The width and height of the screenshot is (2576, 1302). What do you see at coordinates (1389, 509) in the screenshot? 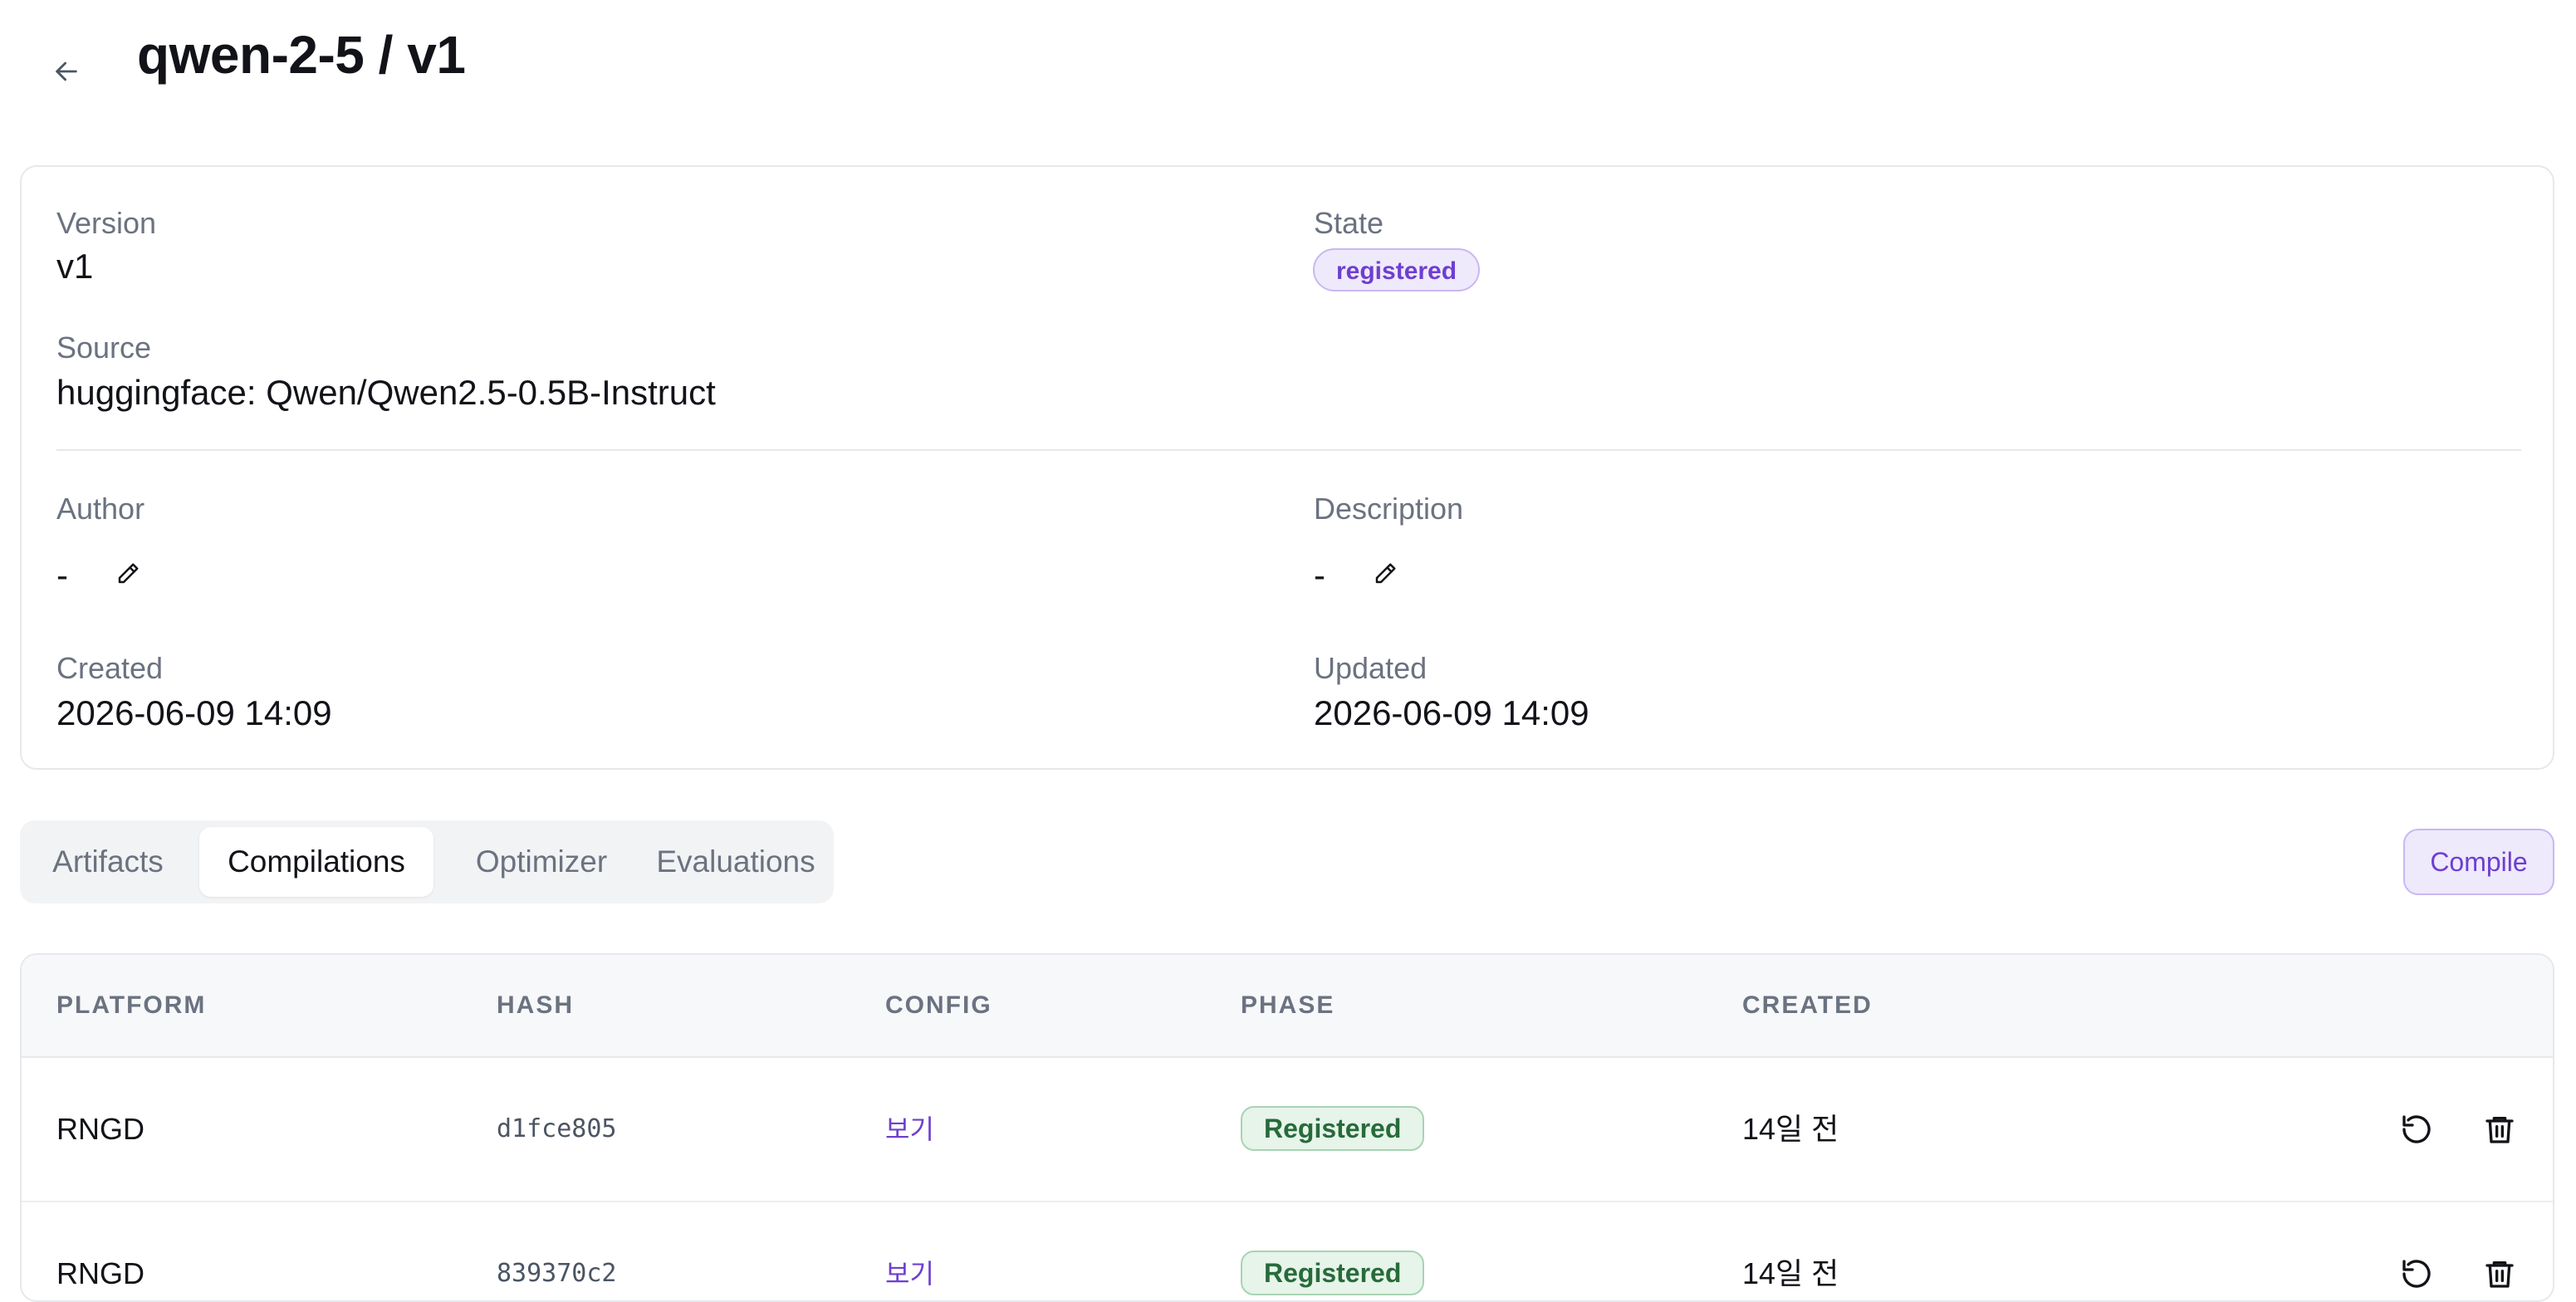
I see `description-label: Description` at bounding box center [1389, 509].